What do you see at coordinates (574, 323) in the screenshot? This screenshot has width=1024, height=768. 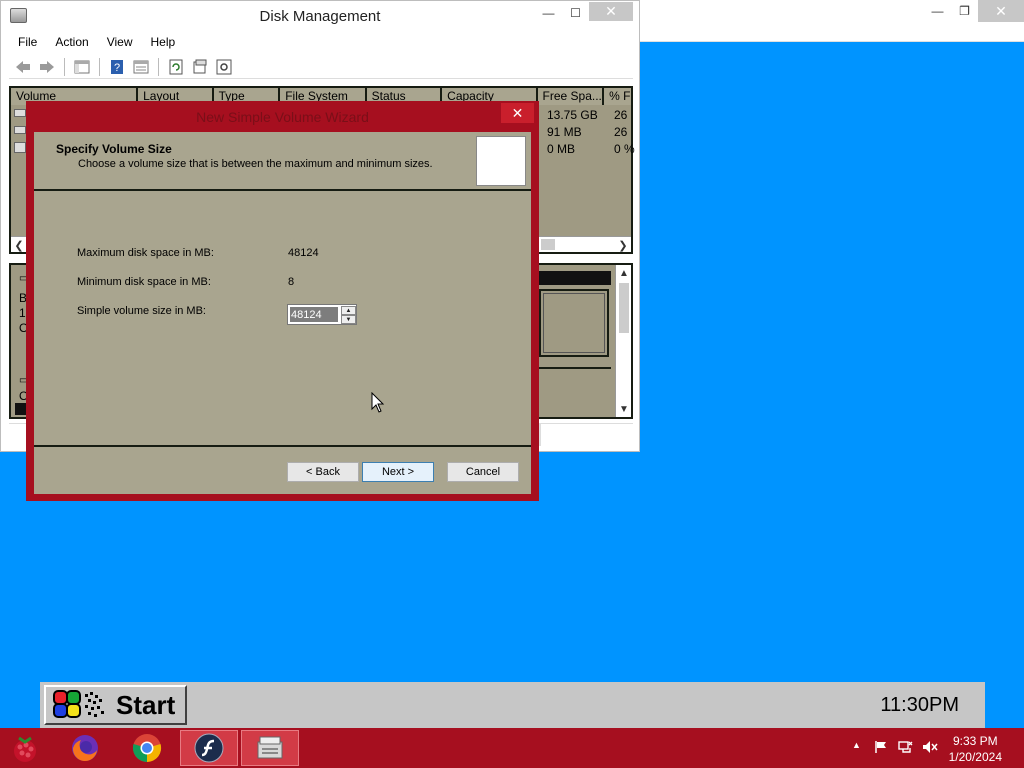 I see `partition-block` at bounding box center [574, 323].